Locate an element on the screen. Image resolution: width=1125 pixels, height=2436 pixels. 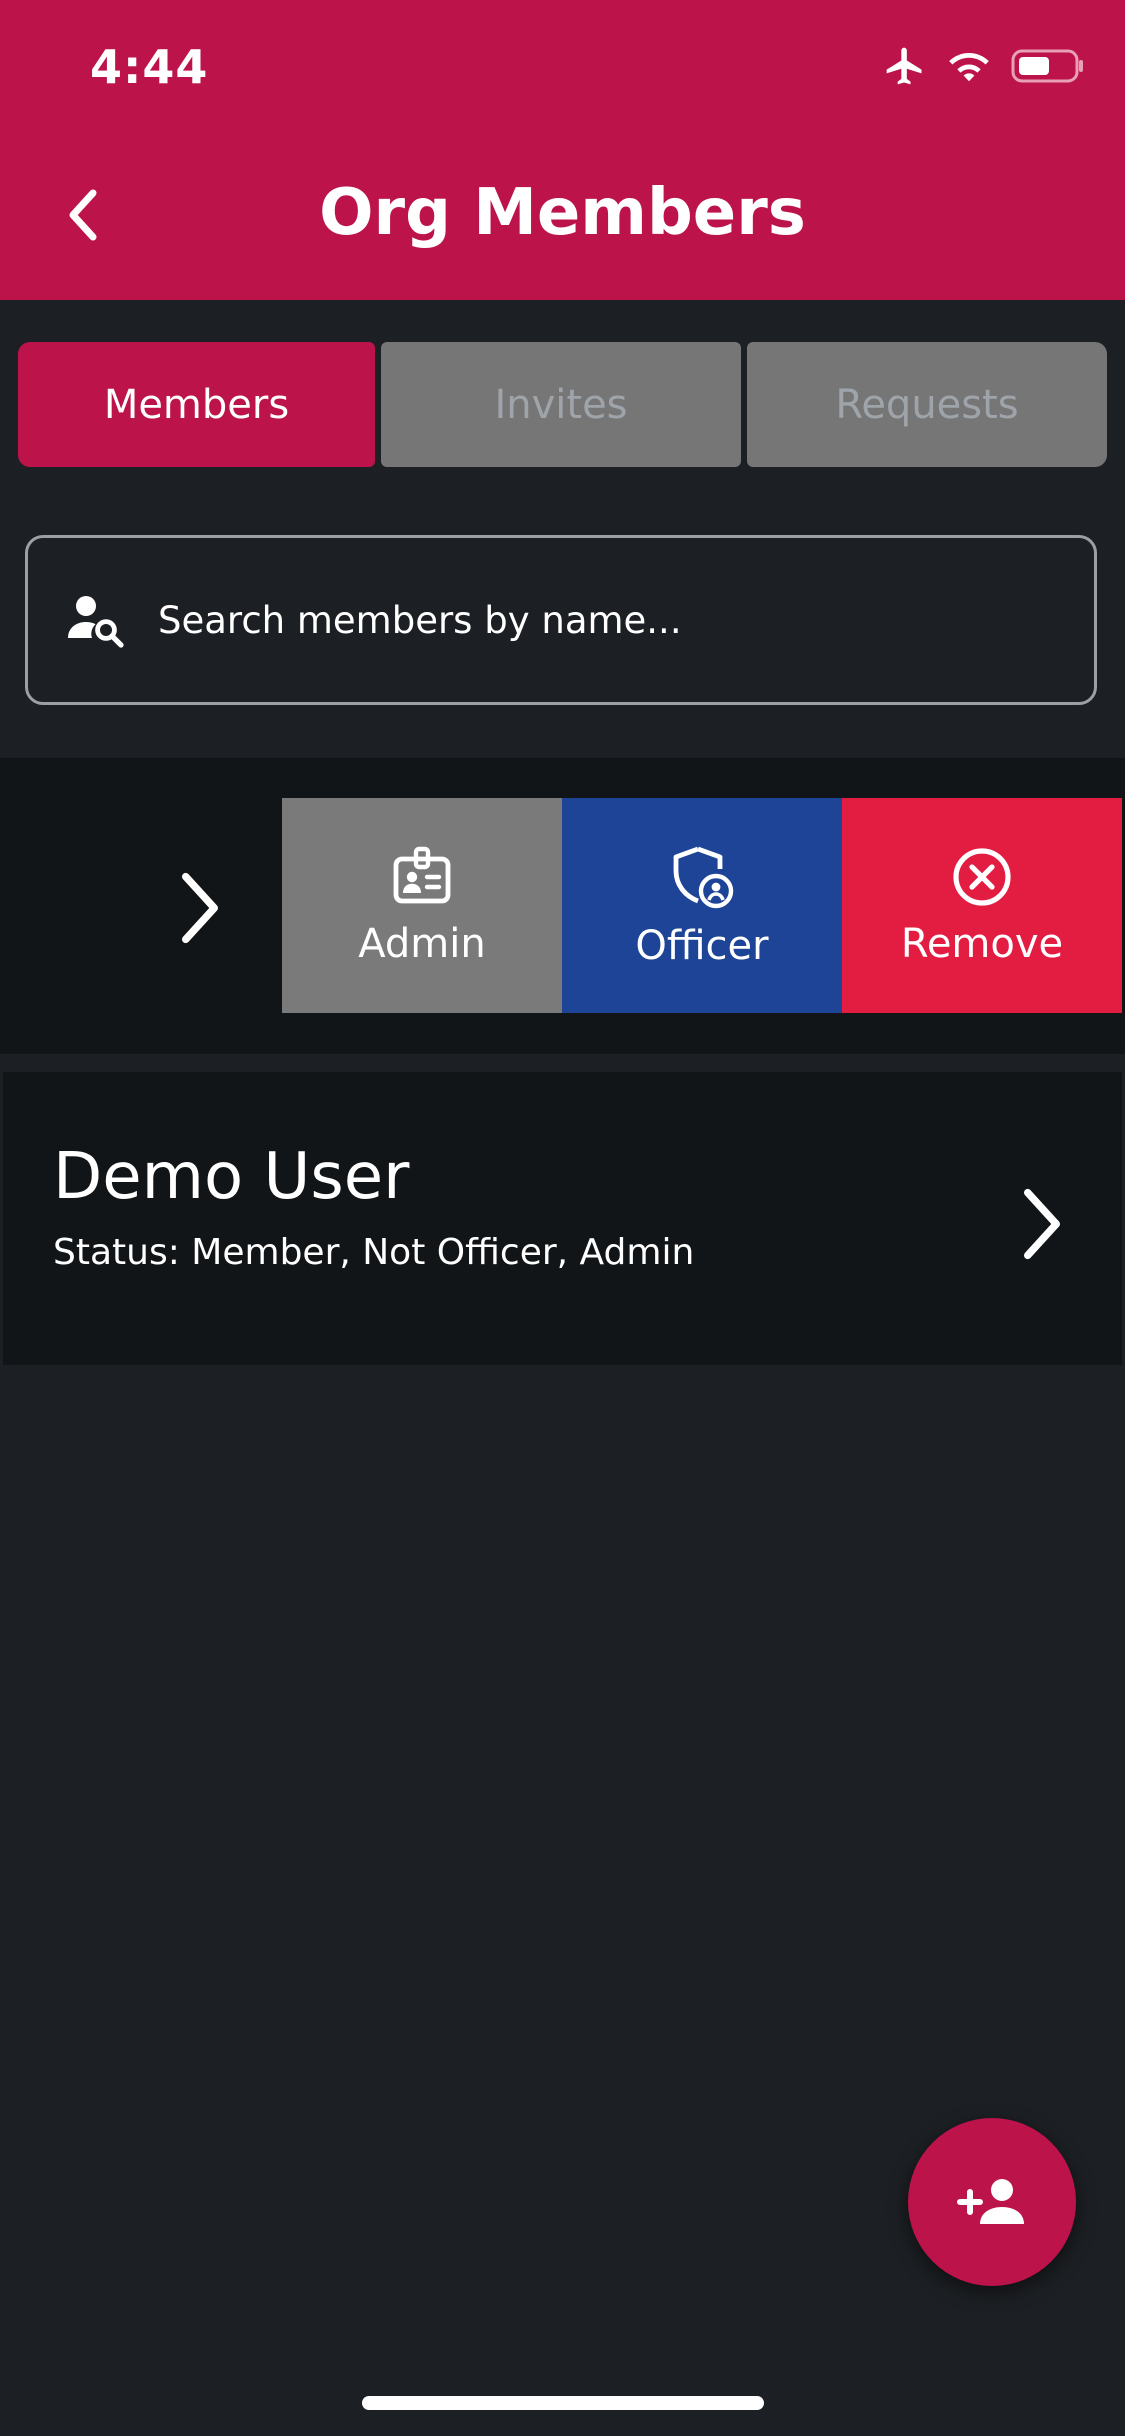
badge-icon is located at coordinates (422, 874).